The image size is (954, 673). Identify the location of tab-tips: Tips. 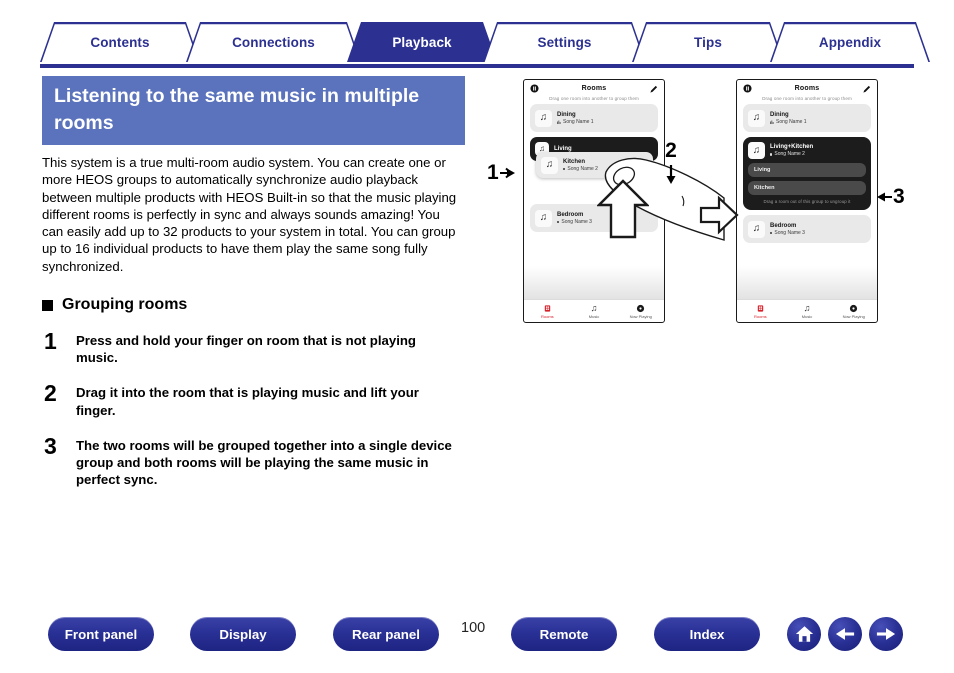
(708, 42).